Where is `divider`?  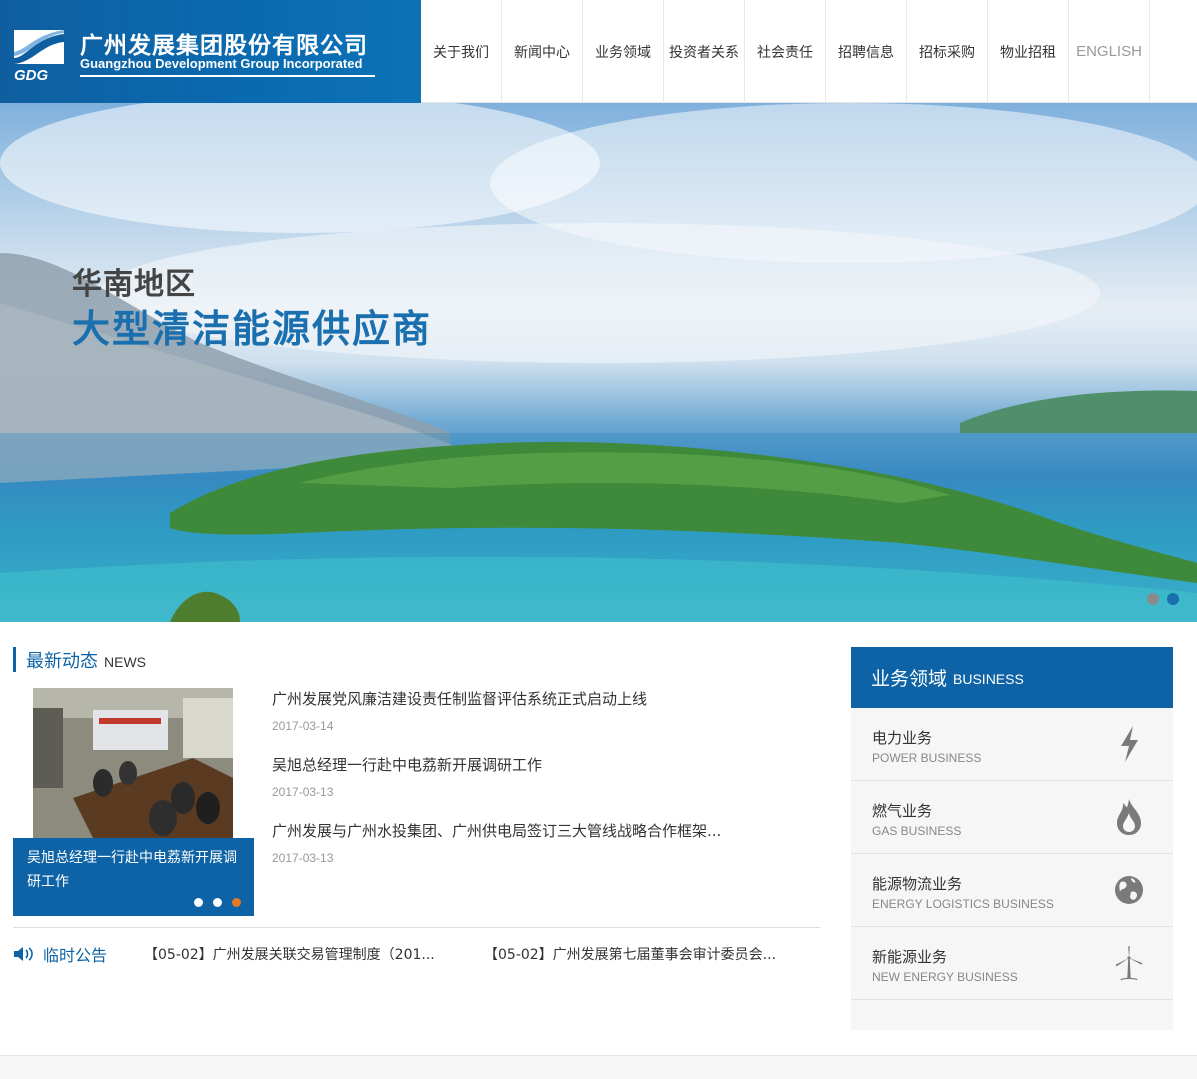 divider is located at coordinates (416, 927).